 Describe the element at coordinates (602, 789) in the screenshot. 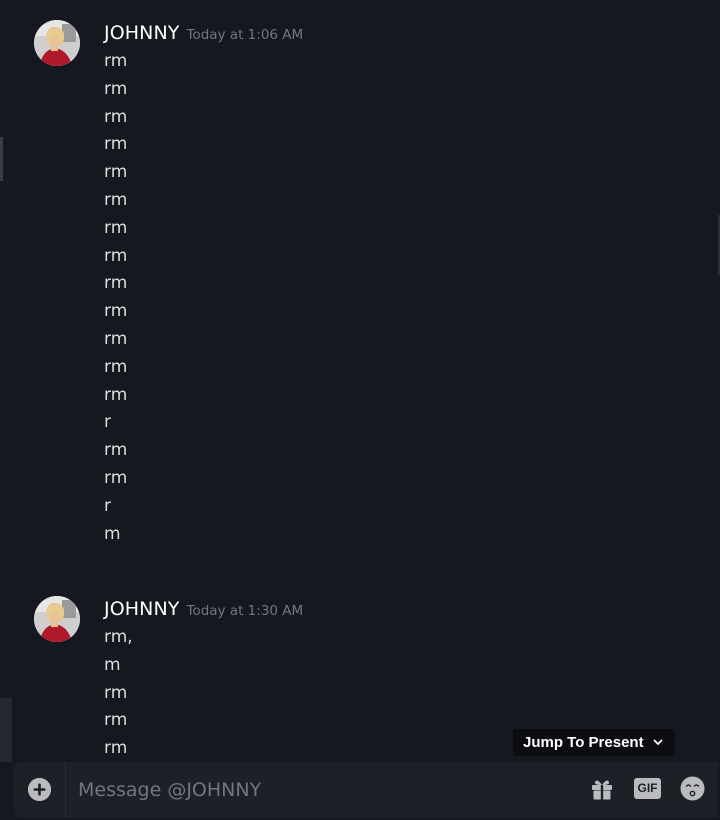

I see `gift-icon` at that location.